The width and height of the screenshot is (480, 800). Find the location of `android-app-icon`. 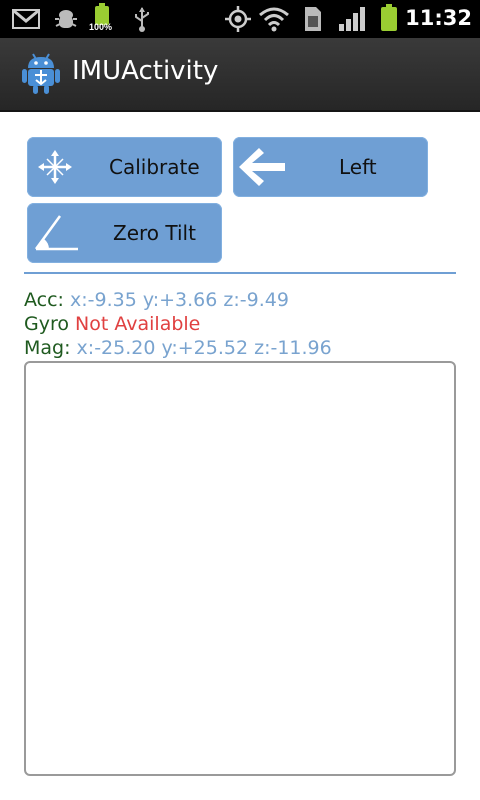

android-app-icon is located at coordinates (41, 73).